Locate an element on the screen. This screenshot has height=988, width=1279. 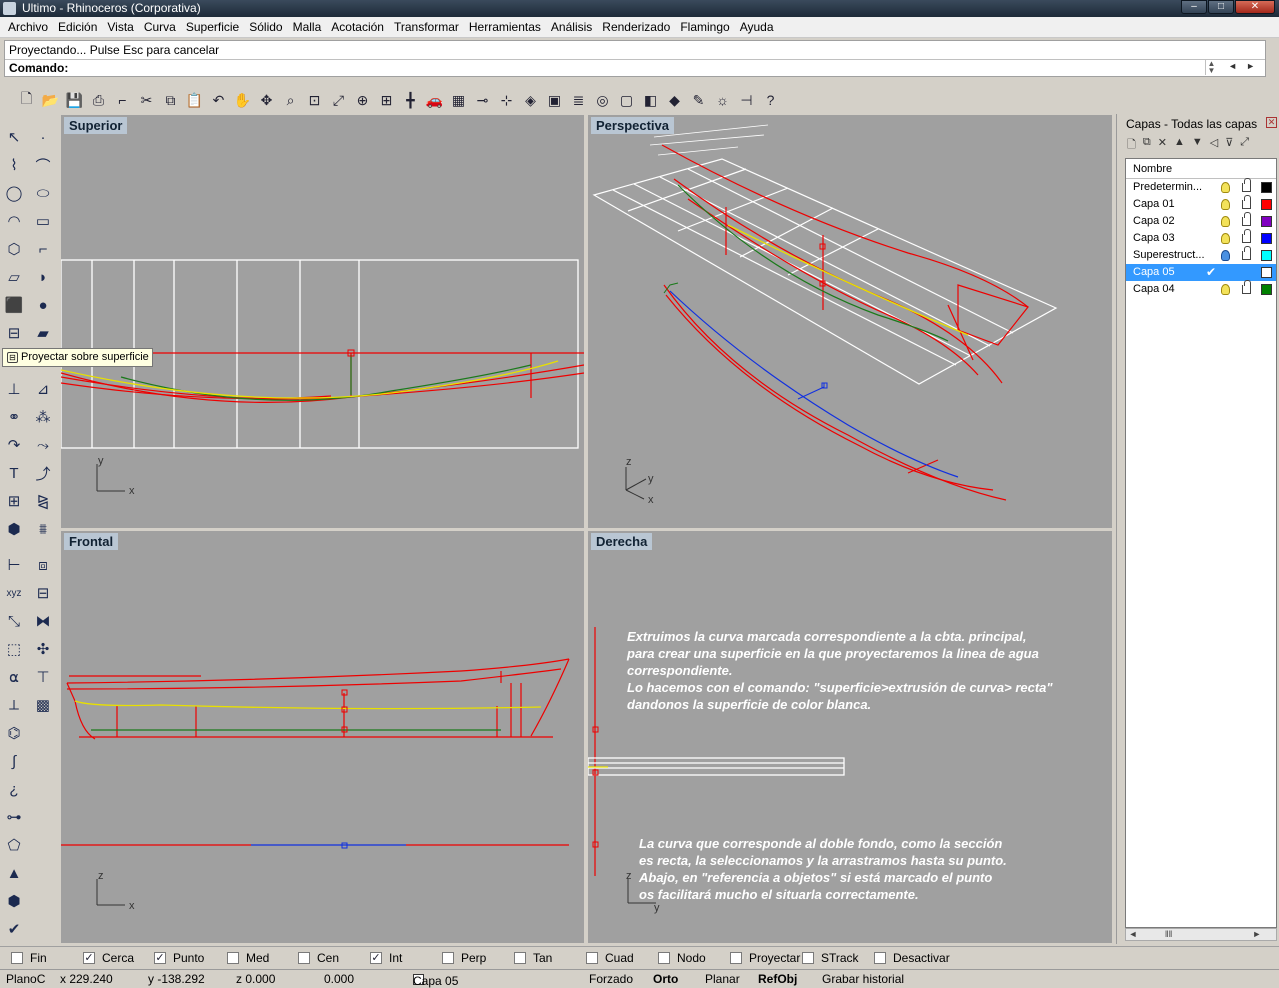
blend-icon: ⤴ is located at coordinates (43, 473).